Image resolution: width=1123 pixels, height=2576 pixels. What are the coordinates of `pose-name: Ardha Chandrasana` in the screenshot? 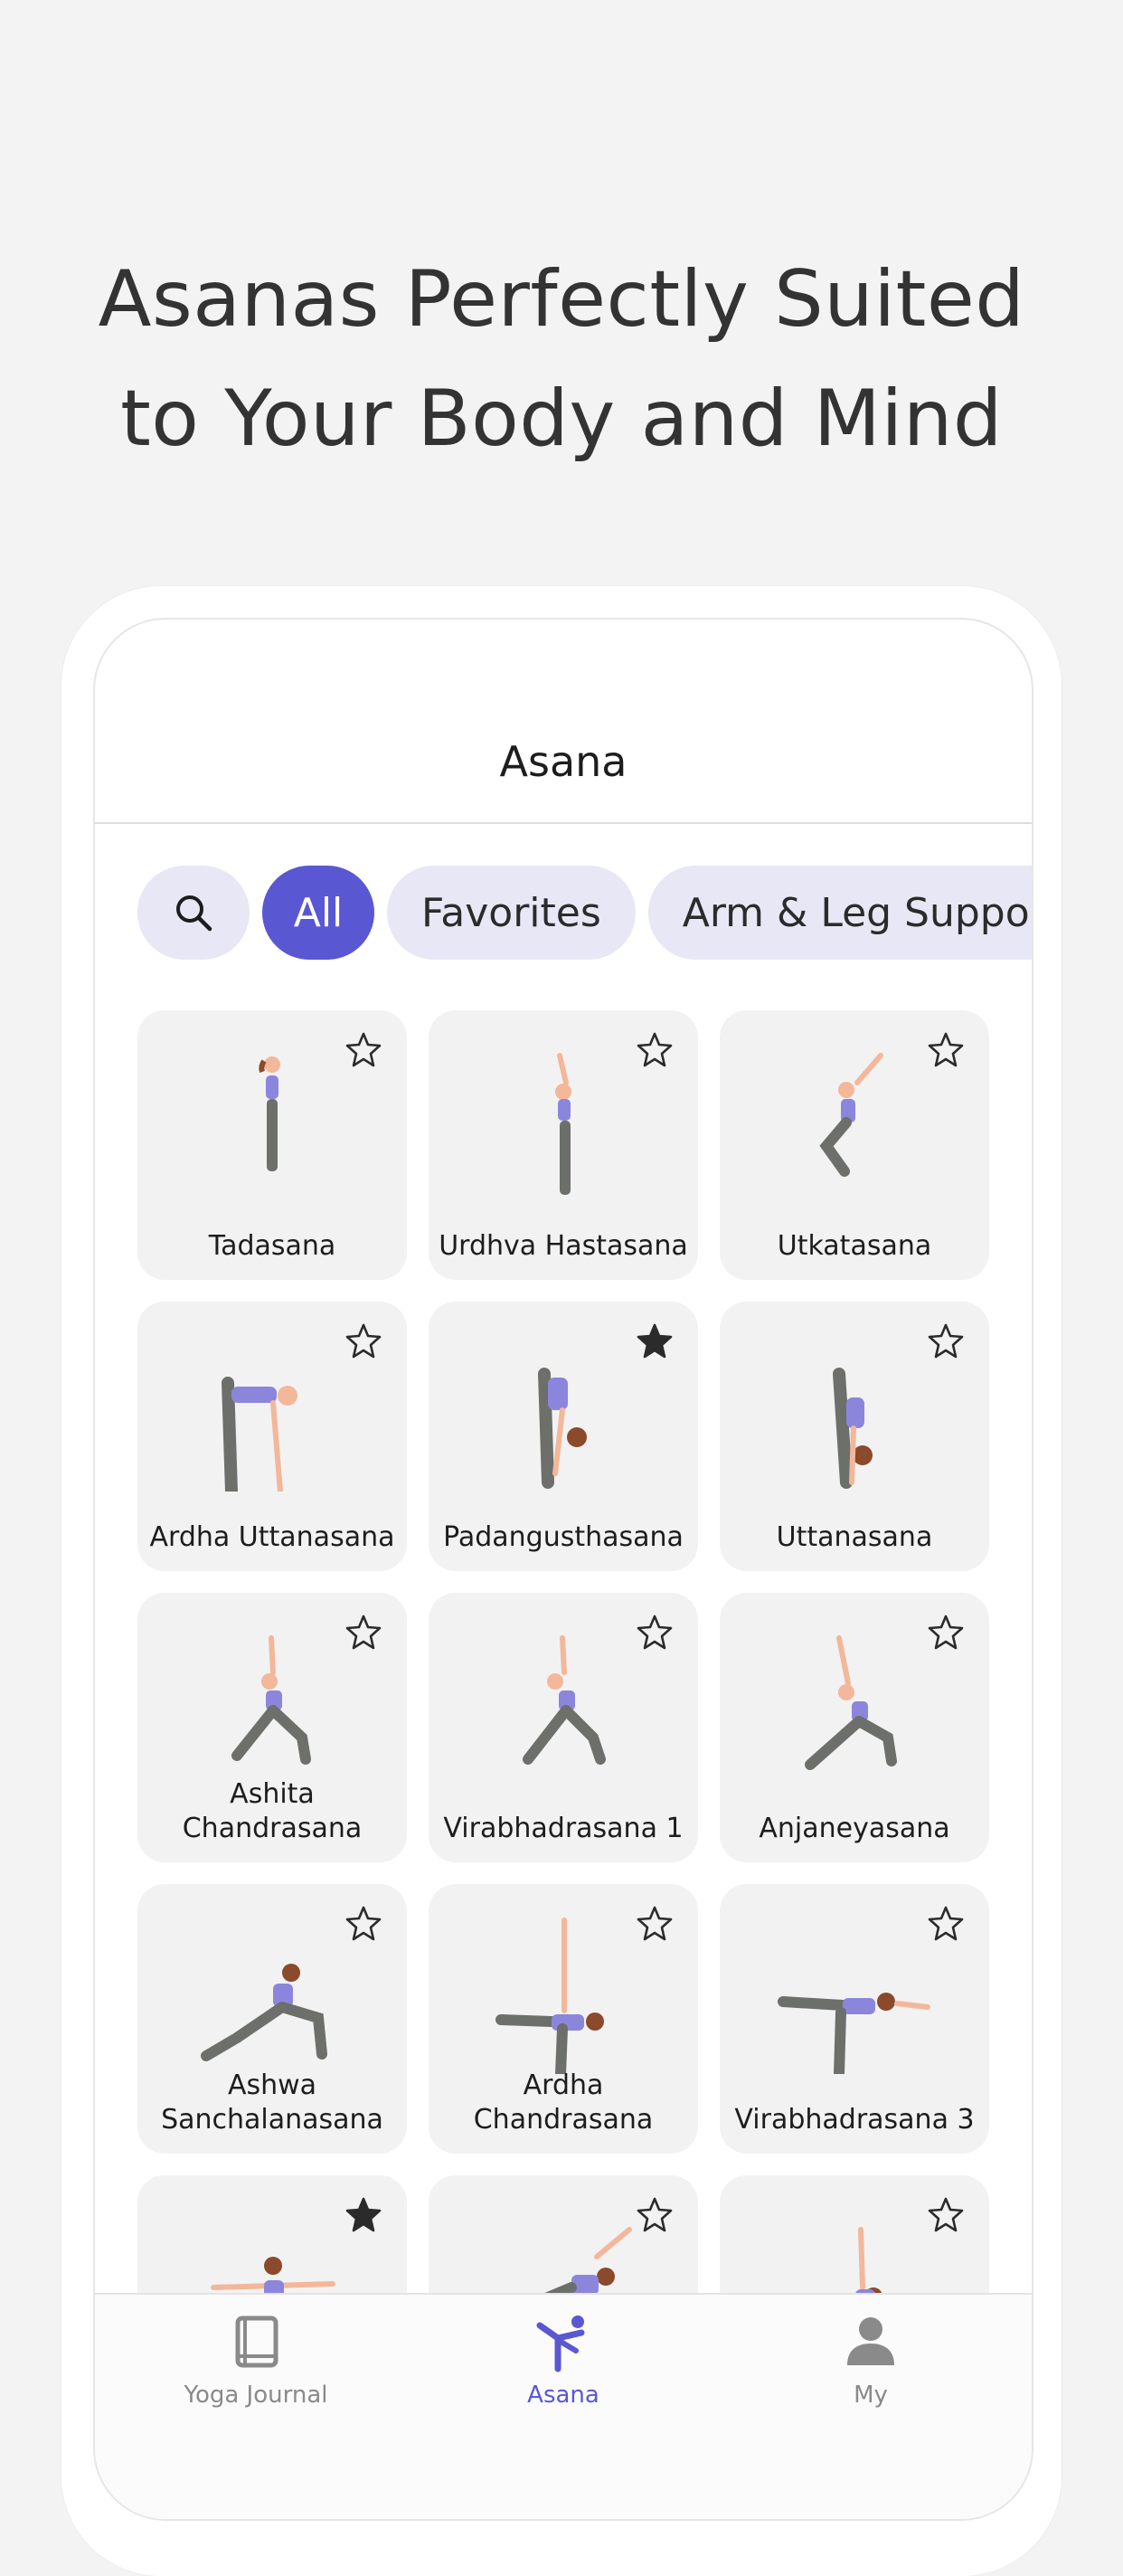 It's located at (563, 2102).